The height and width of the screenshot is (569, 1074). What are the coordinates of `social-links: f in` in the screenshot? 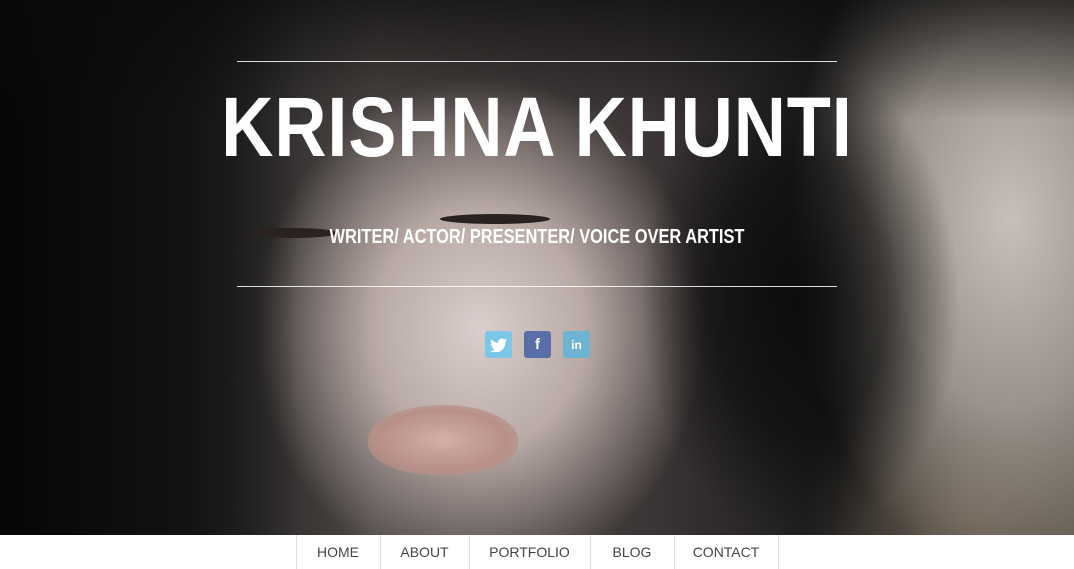 It's located at (537, 344).